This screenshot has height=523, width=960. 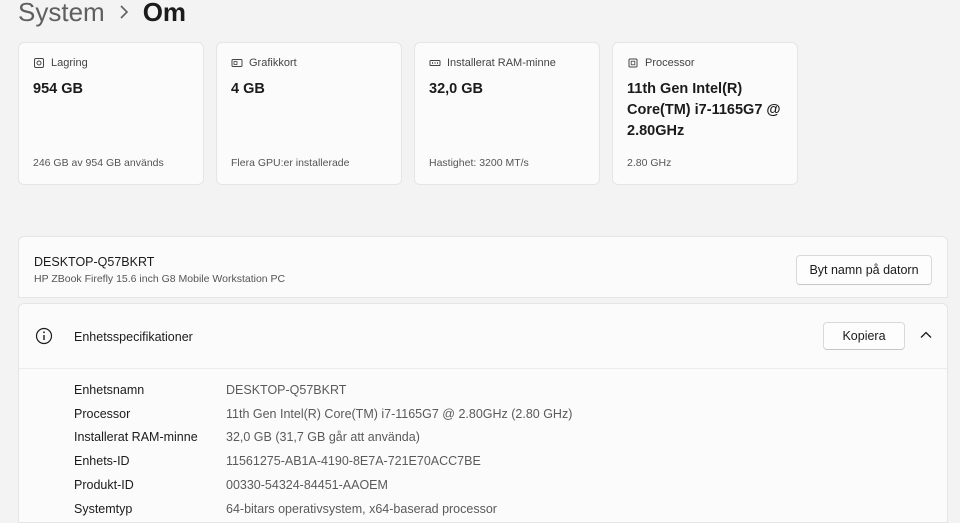 I want to click on spec-value: 32,0 GB (31,7 GB går att använda), so click(x=323, y=437).